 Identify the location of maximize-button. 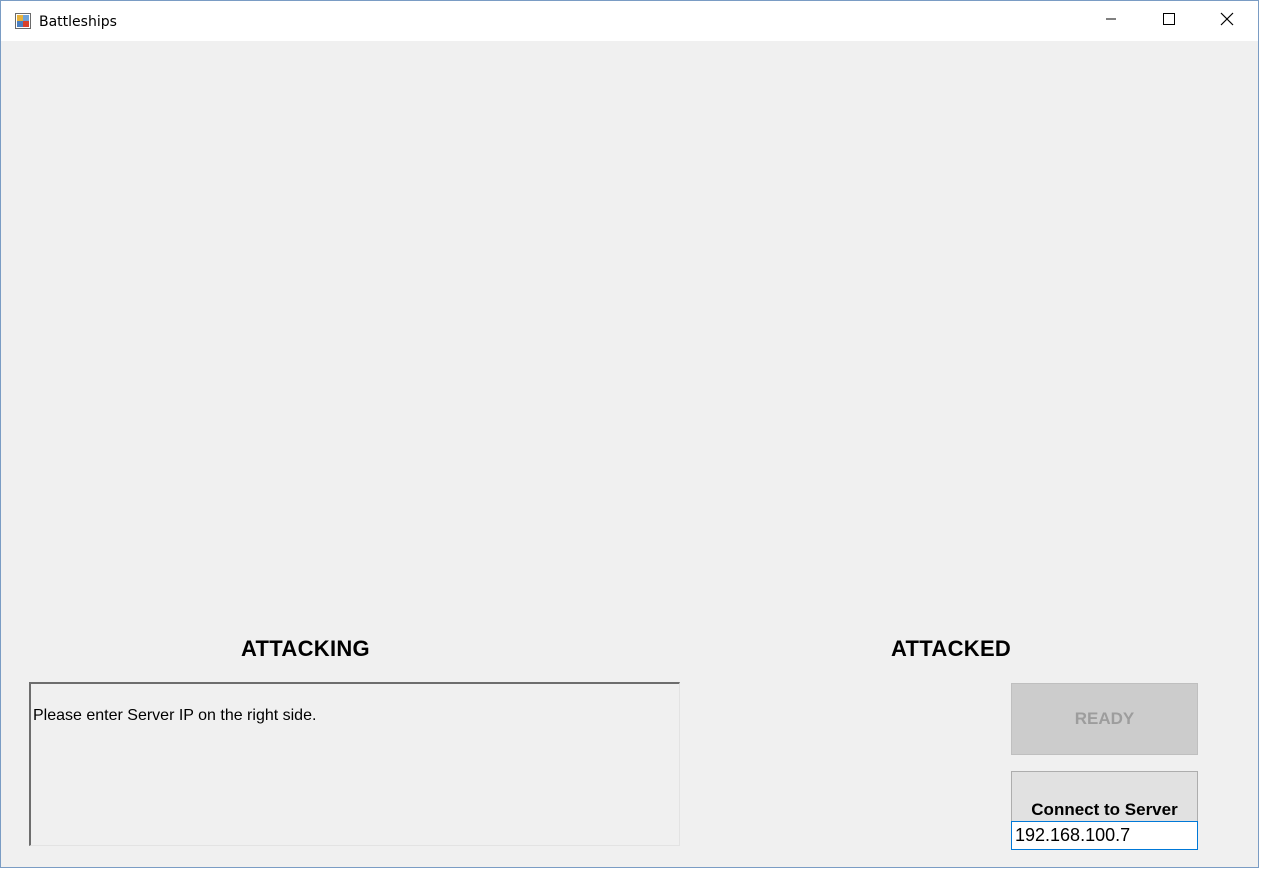
(1169, 21).